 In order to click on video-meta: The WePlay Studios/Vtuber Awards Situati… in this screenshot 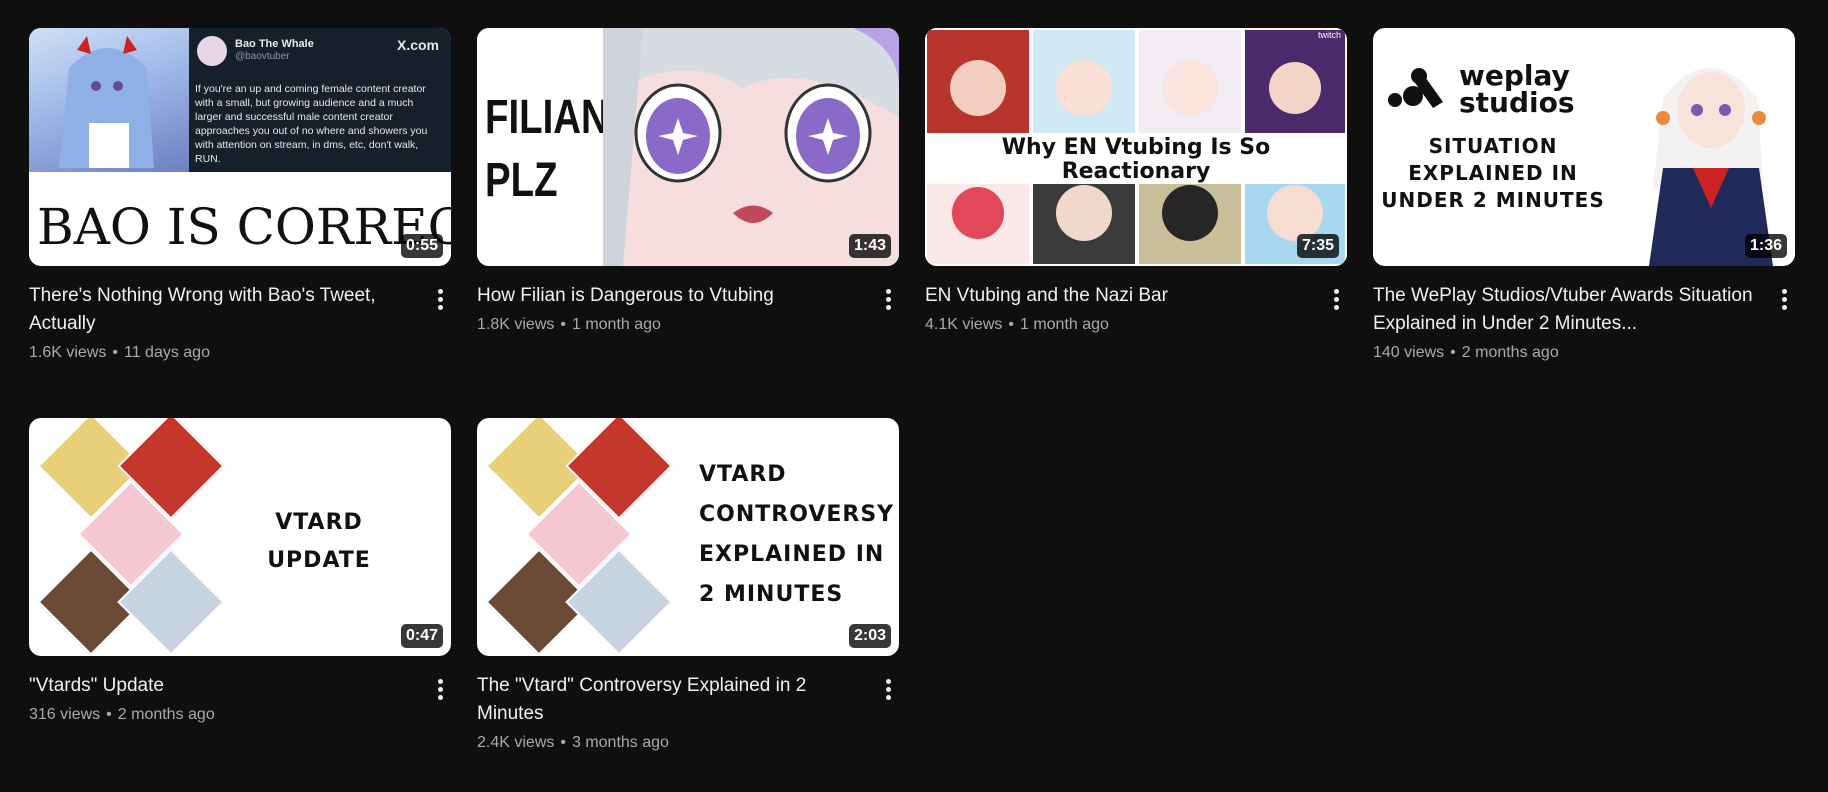, I will do `click(1585, 323)`.